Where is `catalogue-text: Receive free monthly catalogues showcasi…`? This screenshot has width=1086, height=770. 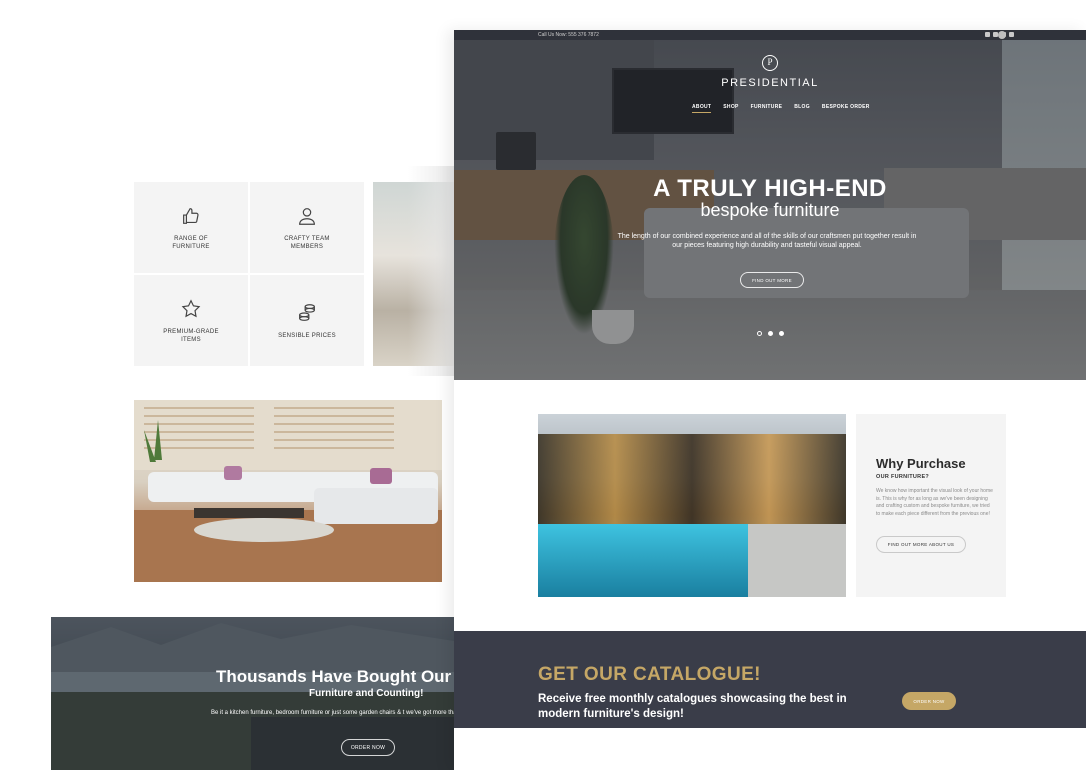
catalogue-text: Receive free monthly catalogues showcasi… is located at coordinates (692, 706).